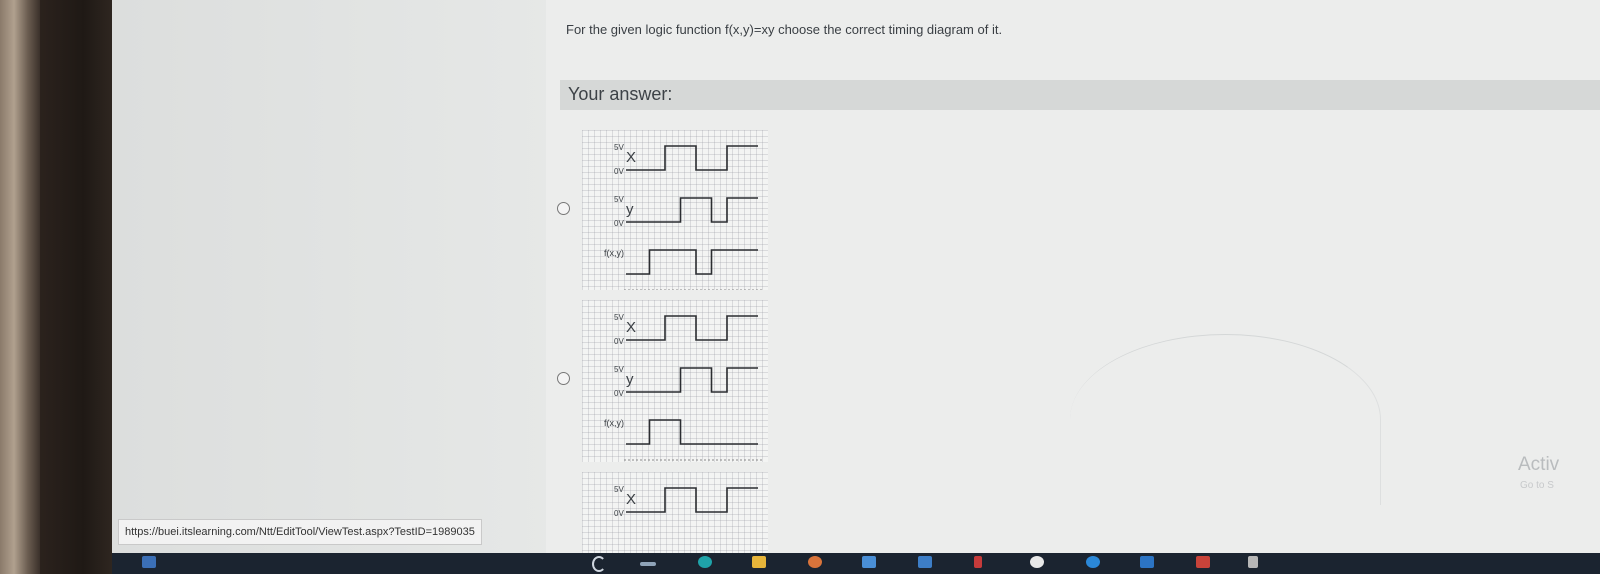  Describe the element at coordinates (856, 563) in the screenshot. I see `taskbar` at that location.